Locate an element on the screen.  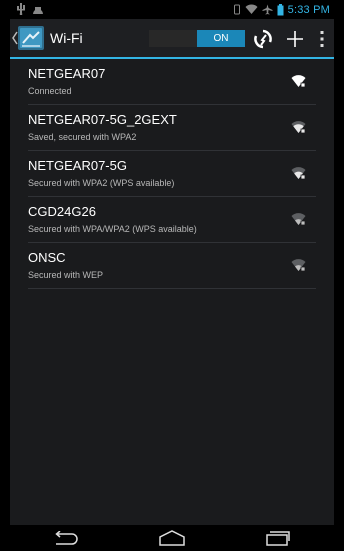
wifi-toggle: ON is located at coordinates (197, 38).